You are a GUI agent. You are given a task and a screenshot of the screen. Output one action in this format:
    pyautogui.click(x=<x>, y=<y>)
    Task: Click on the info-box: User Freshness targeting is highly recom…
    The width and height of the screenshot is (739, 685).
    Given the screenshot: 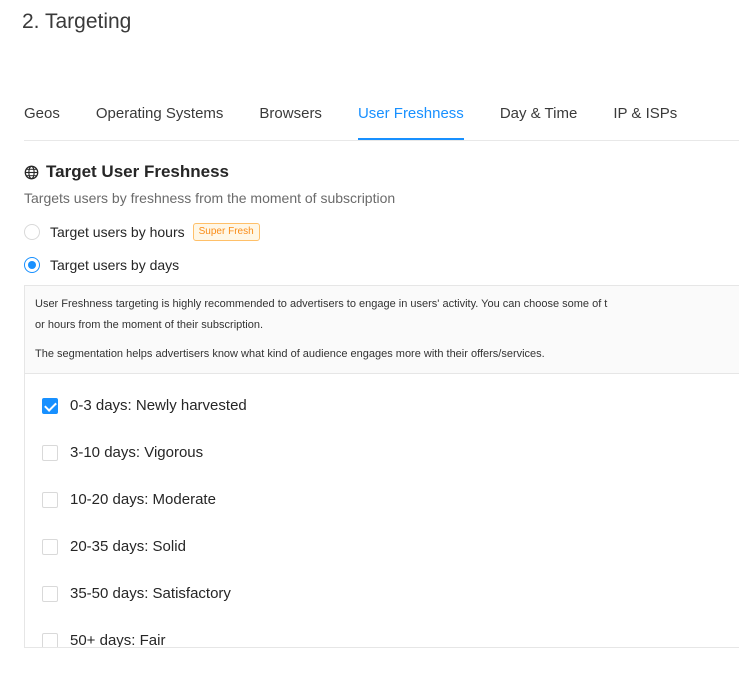 What is the action you would take?
    pyautogui.click(x=381, y=329)
    